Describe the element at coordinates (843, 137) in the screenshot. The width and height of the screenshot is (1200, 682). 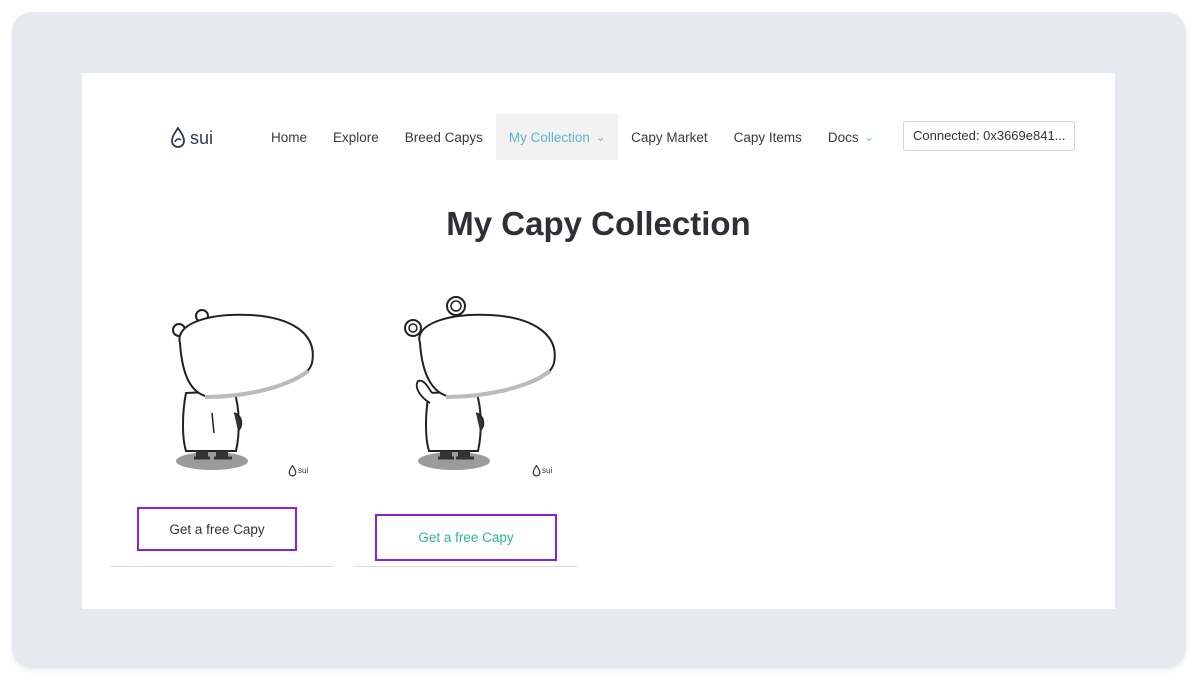
I see `nav-docs-label: Docs` at that location.